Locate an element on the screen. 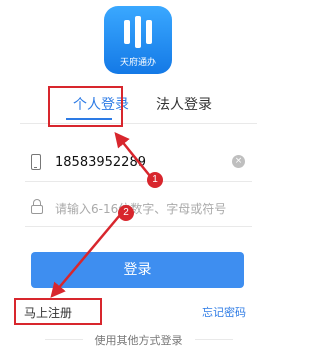  forgot-password-link: 忘记密码 is located at coordinates (224, 312).